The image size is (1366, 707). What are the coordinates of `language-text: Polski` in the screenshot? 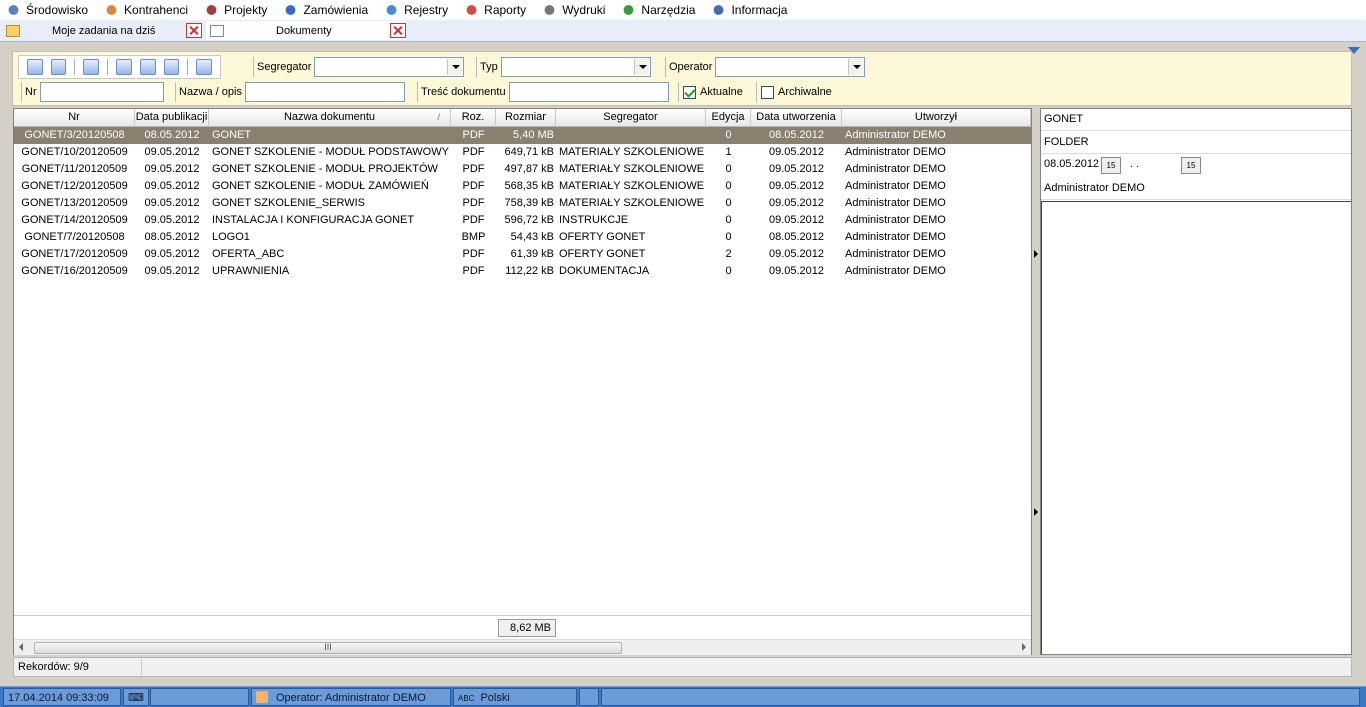 It's located at (495, 698).